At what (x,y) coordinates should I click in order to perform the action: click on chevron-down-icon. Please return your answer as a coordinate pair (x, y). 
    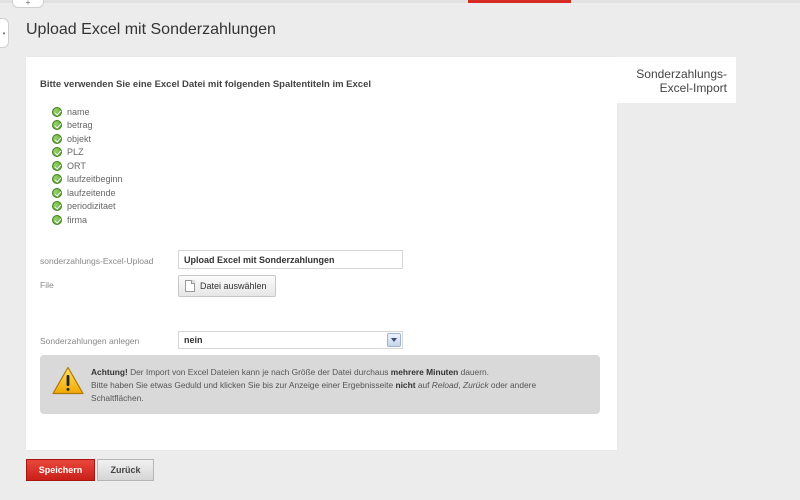
    Looking at the image, I should click on (394, 340).